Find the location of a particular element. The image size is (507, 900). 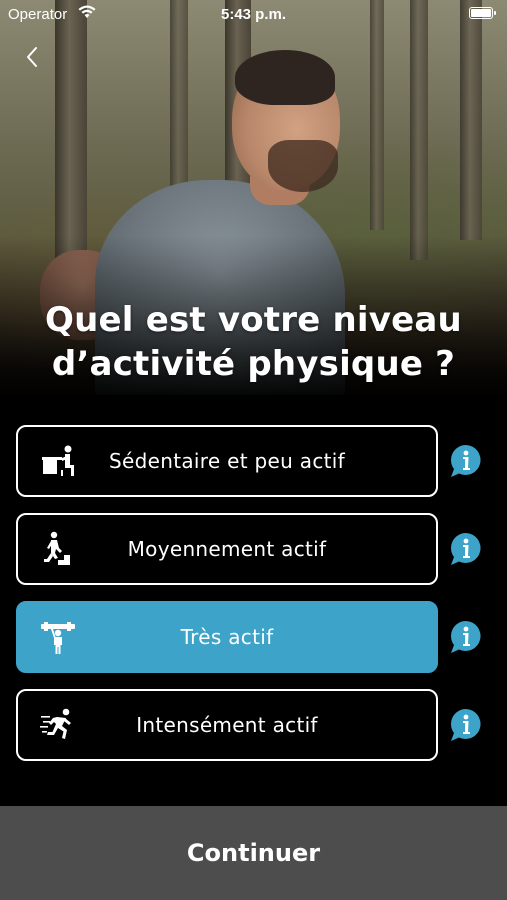

continue-button: Continuer is located at coordinates (253, 853).